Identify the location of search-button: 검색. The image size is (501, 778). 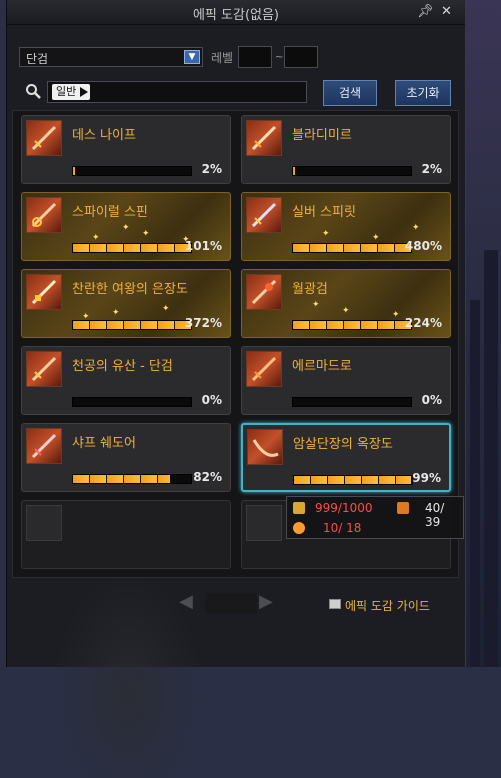
(350, 93).